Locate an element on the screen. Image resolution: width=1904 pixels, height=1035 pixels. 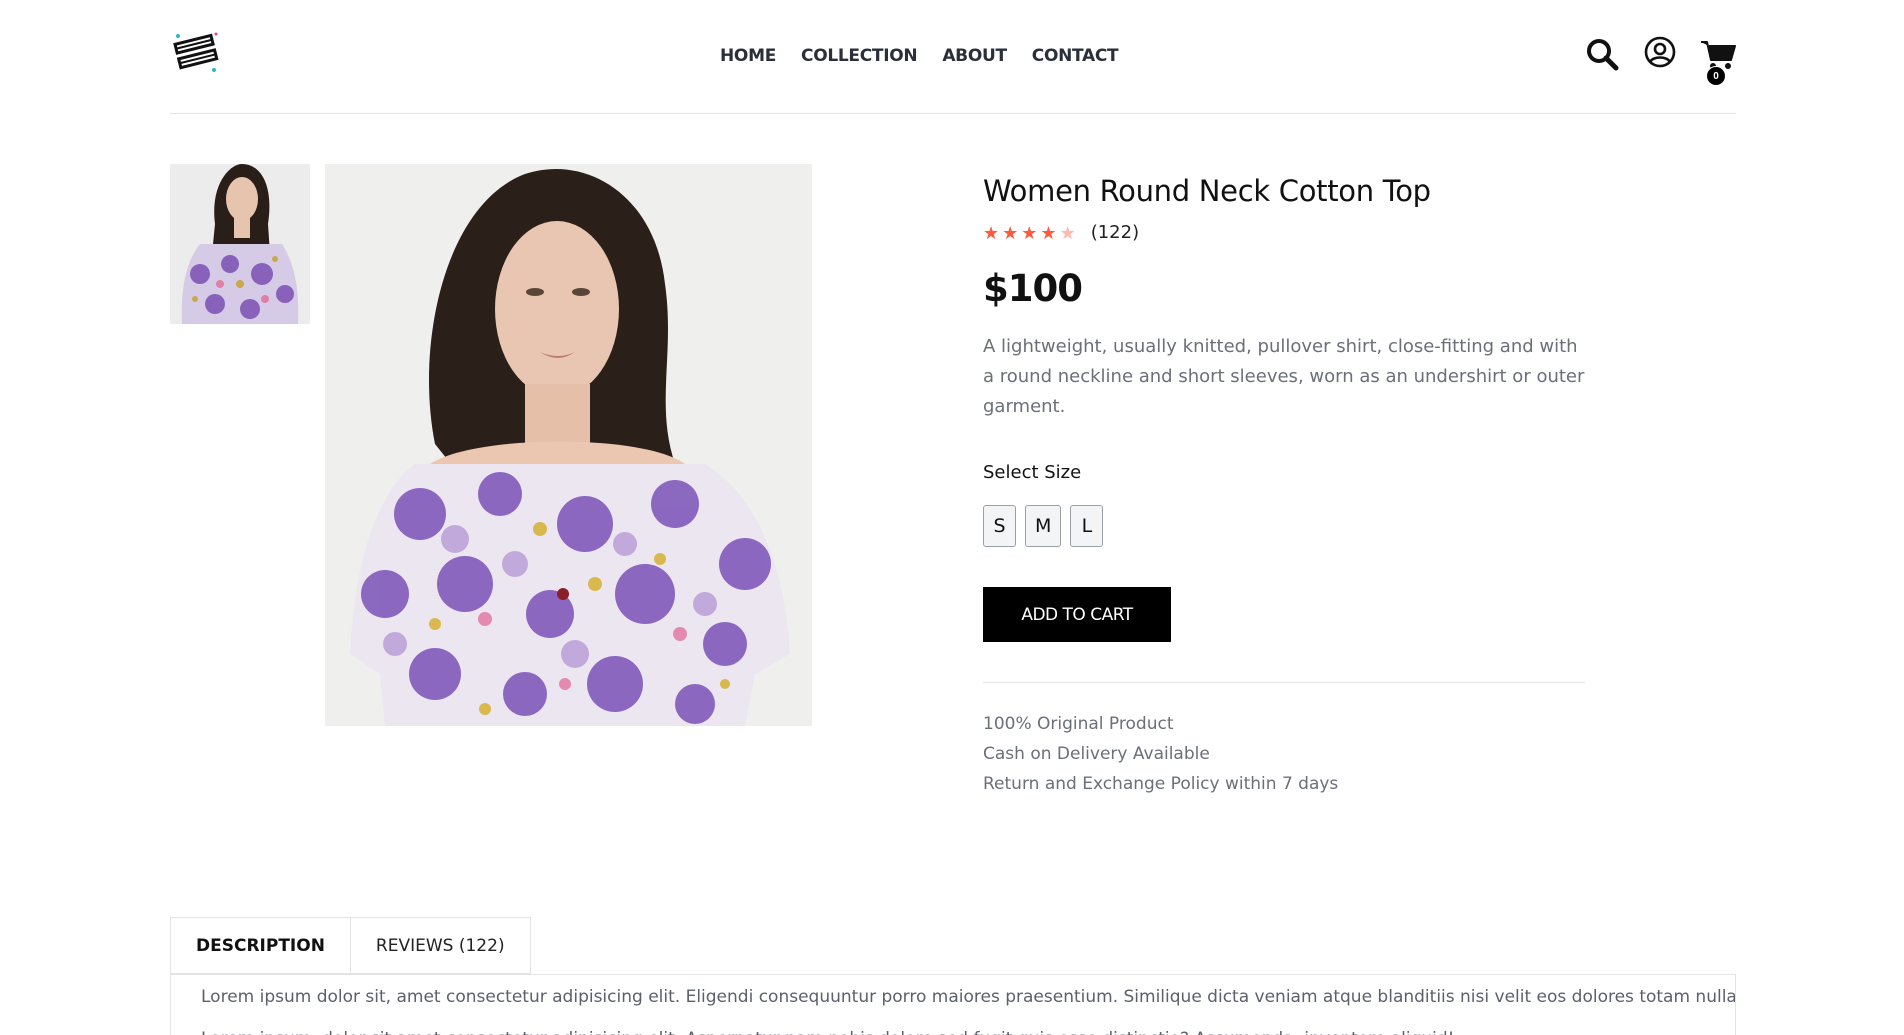
feature-item: Return and Exchange Policy within 7 days is located at coordinates (1161, 784).